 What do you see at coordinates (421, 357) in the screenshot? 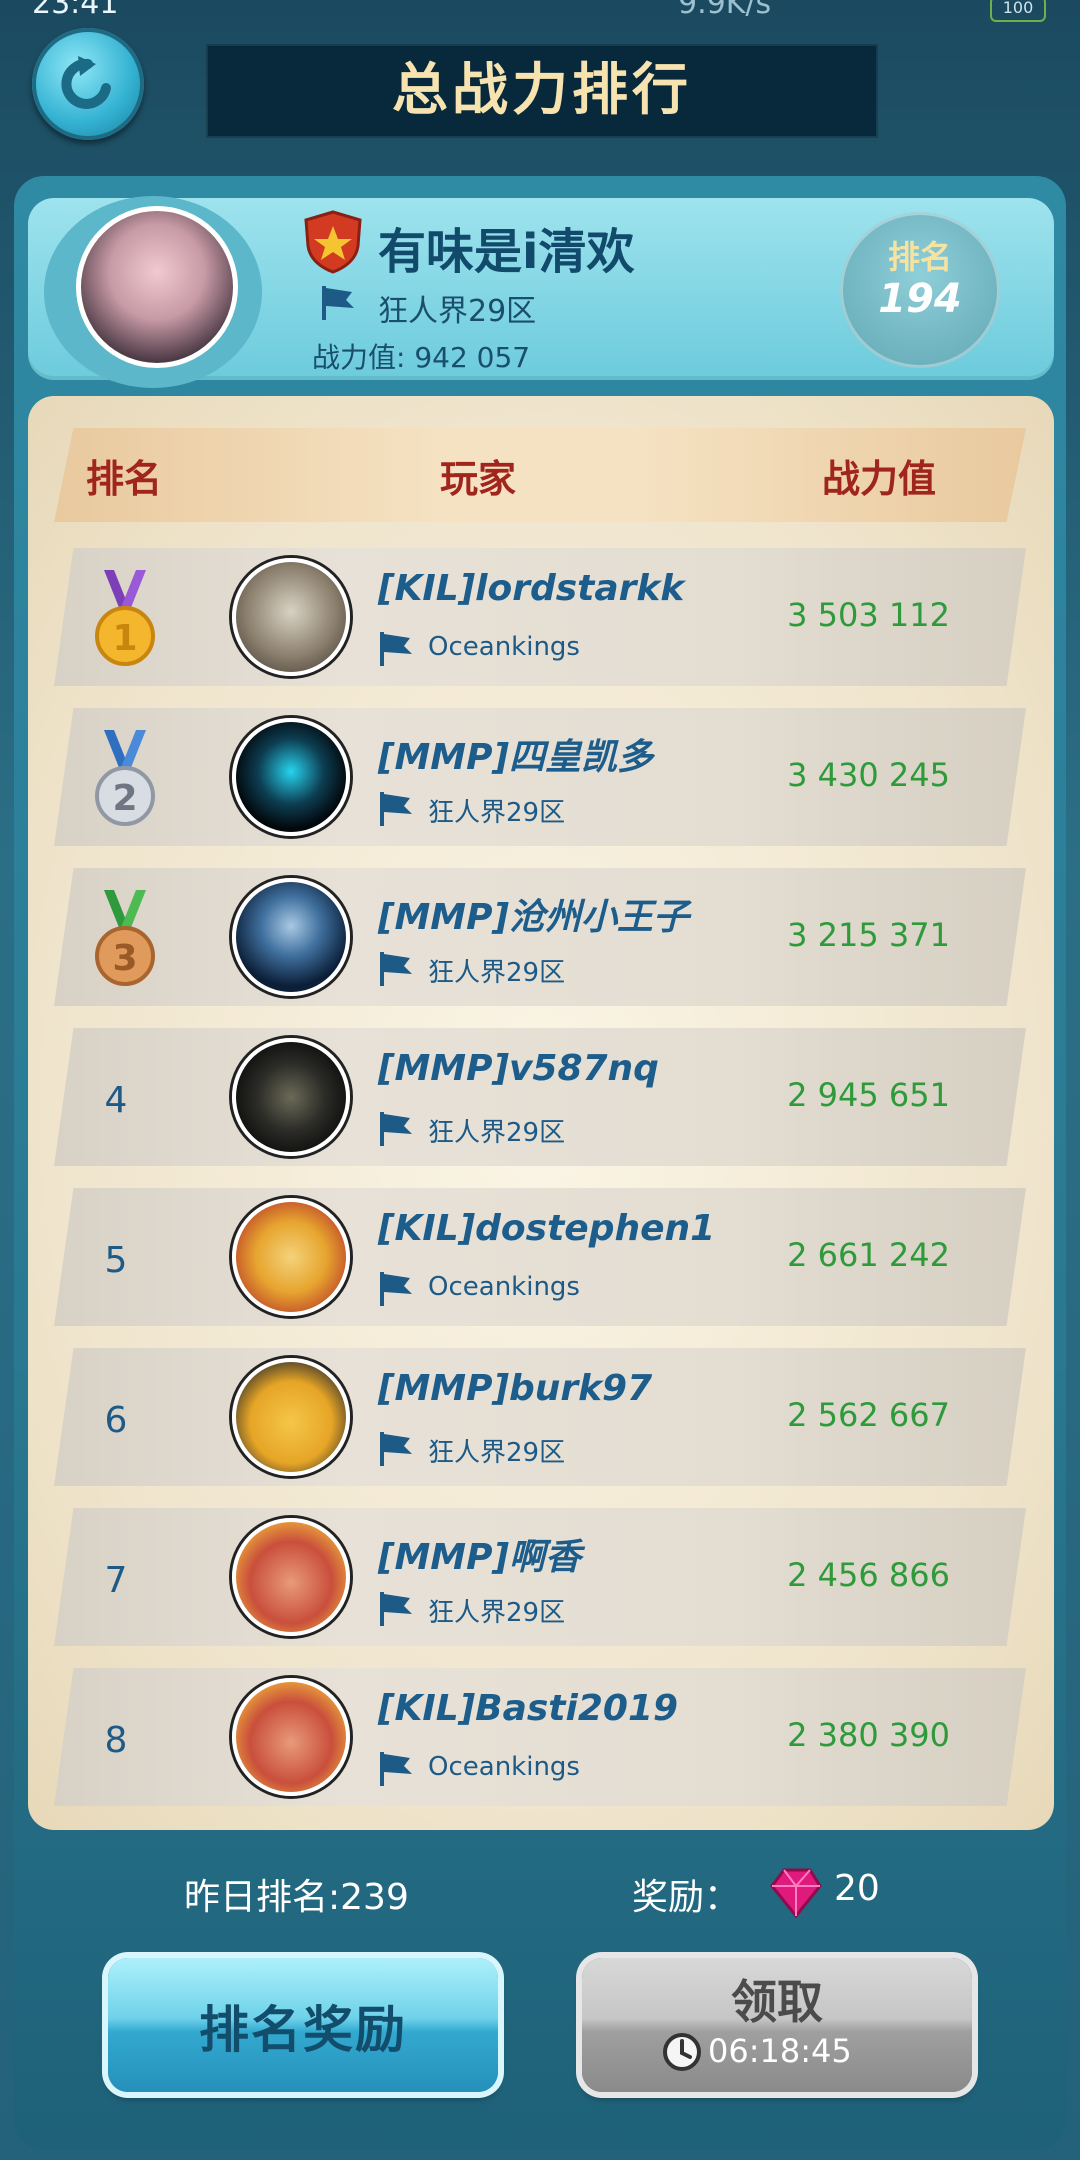
I see `my-power: 战力值: 942 057` at bounding box center [421, 357].